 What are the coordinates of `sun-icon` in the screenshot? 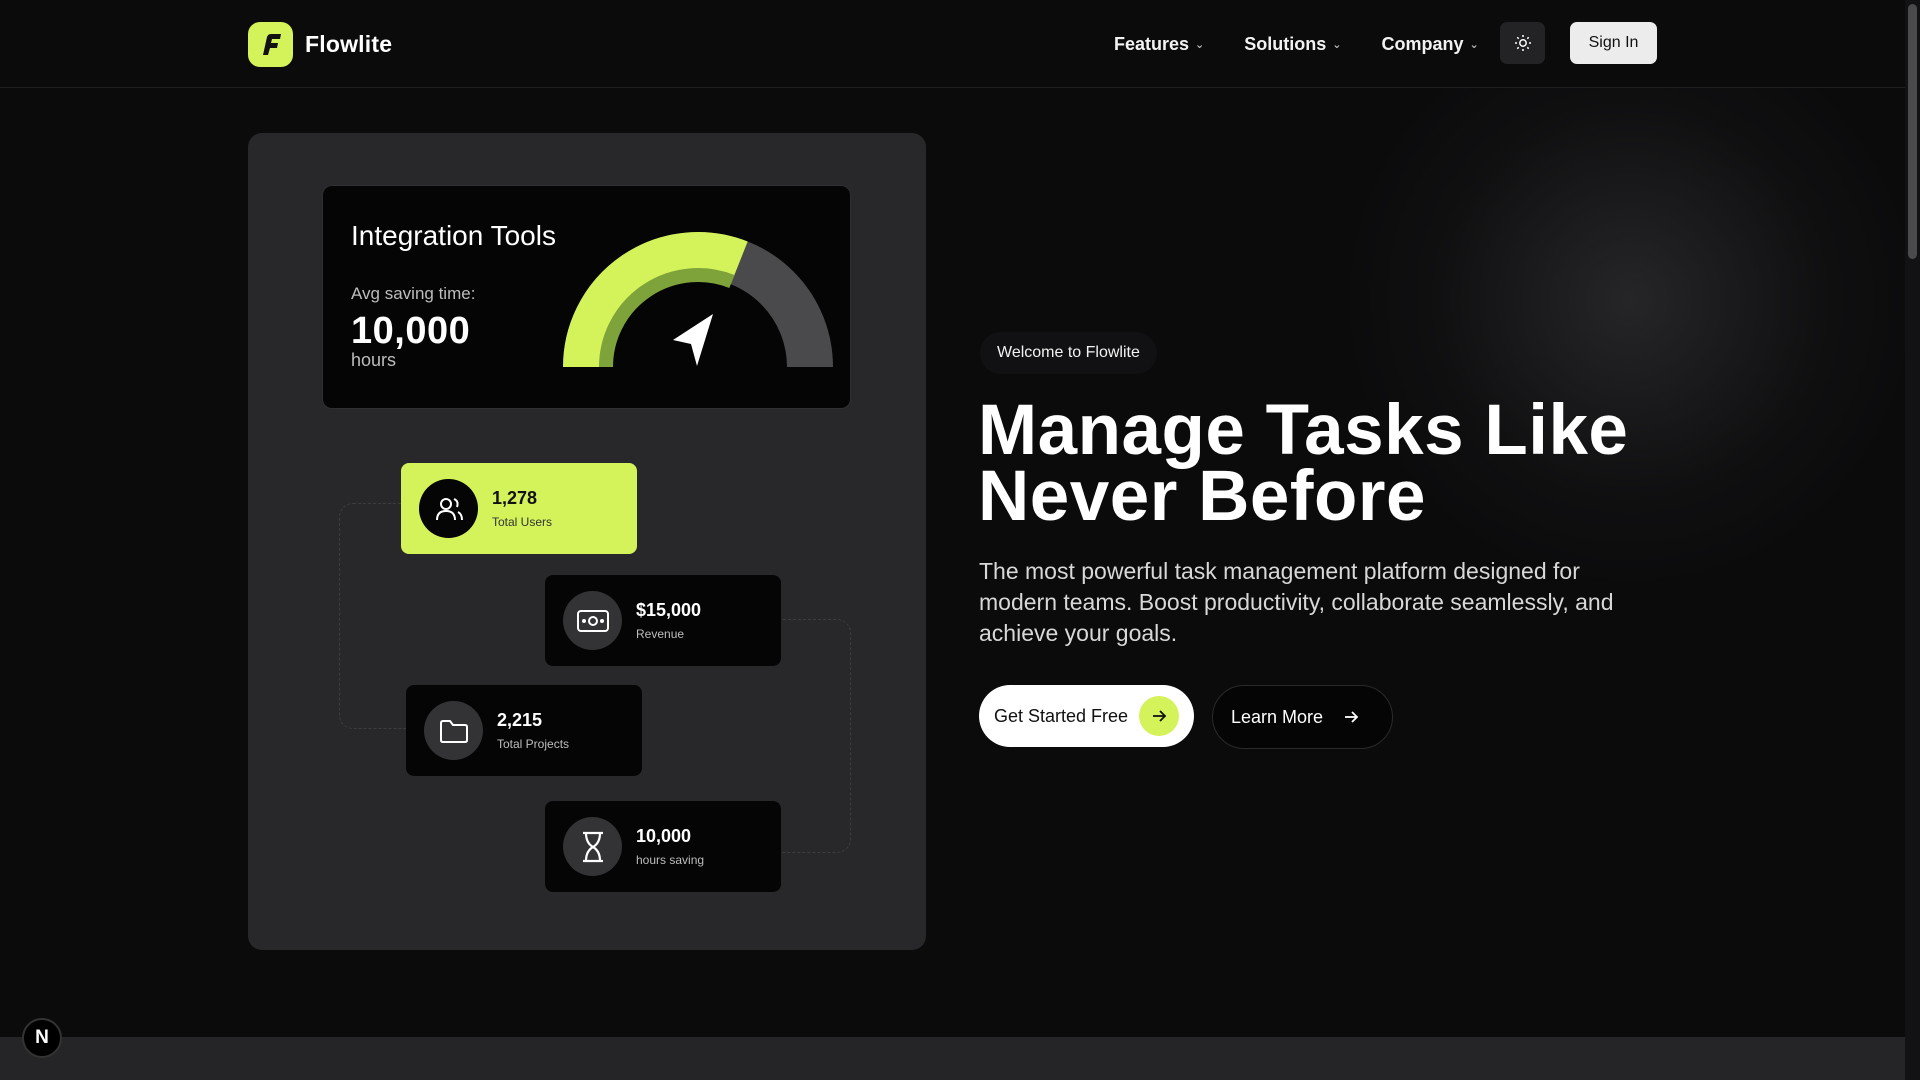 It's located at (1522, 43).